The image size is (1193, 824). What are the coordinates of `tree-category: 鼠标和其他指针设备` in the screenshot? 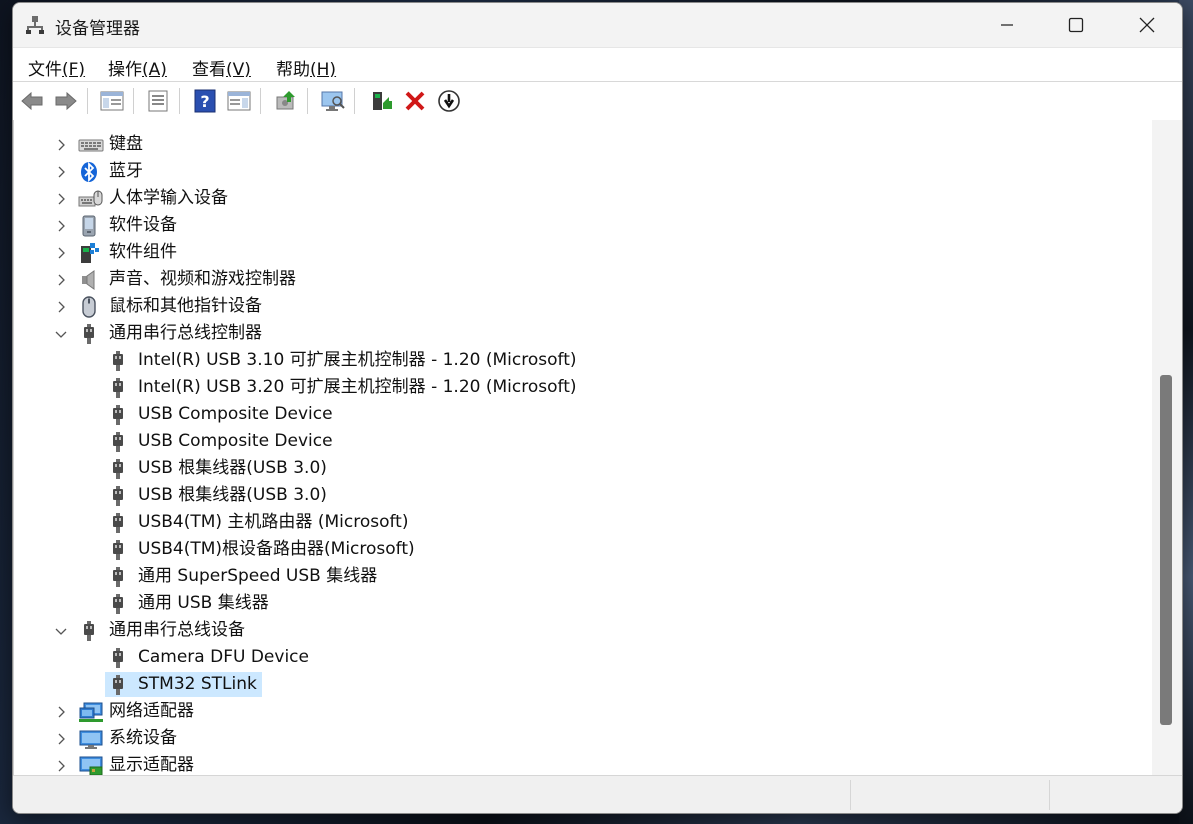 It's located at (583, 306).